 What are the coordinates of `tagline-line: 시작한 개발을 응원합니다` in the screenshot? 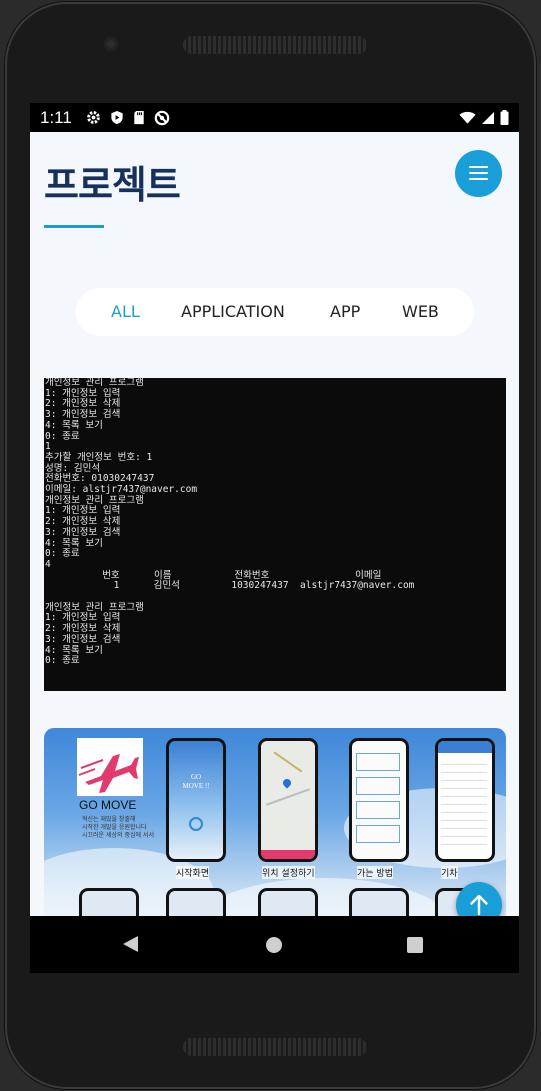 It's located at (114, 827).